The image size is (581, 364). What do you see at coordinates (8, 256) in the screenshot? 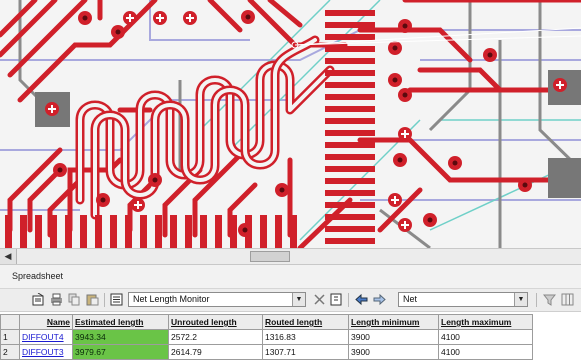
I see `scroll-left-arrow-icon: ◀` at bounding box center [8, 256].